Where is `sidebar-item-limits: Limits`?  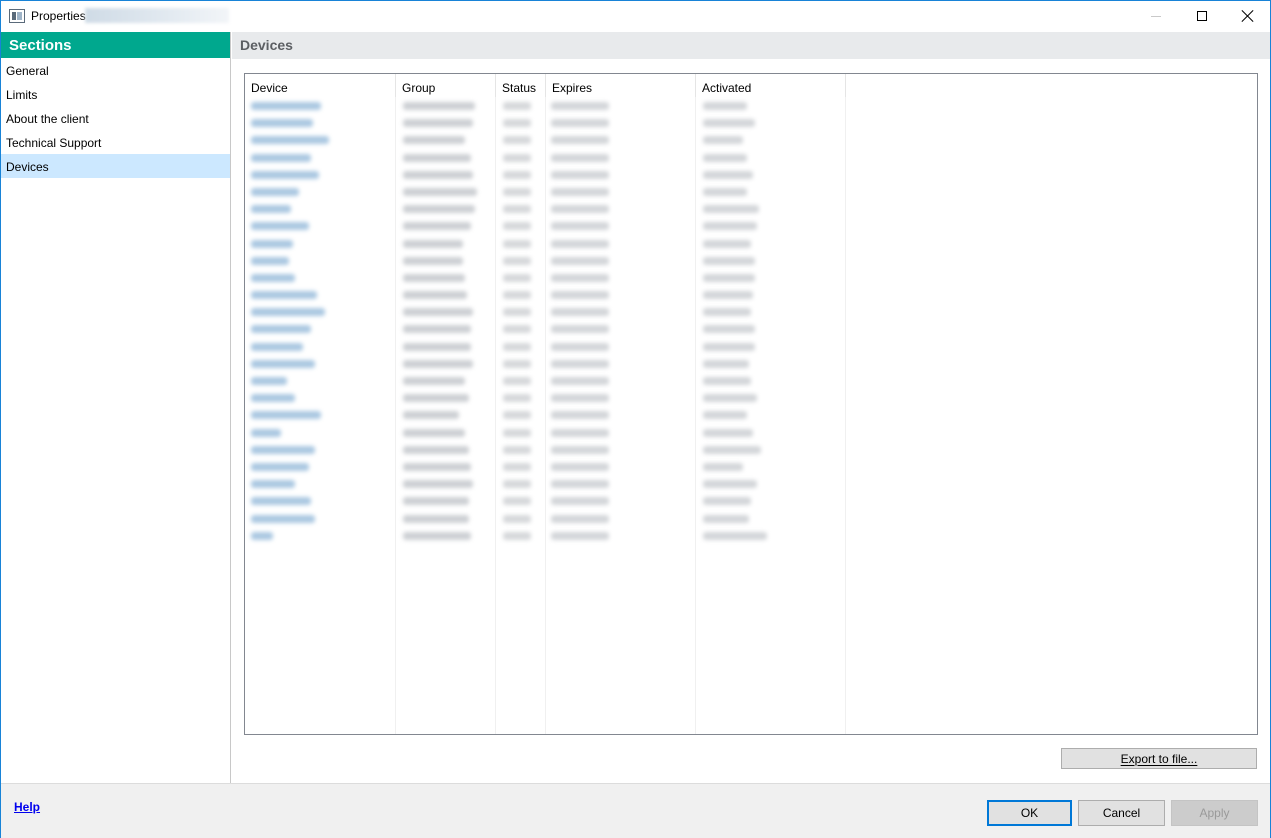
sidebar-item-limits: Limits is located at coordinates (115, 94).